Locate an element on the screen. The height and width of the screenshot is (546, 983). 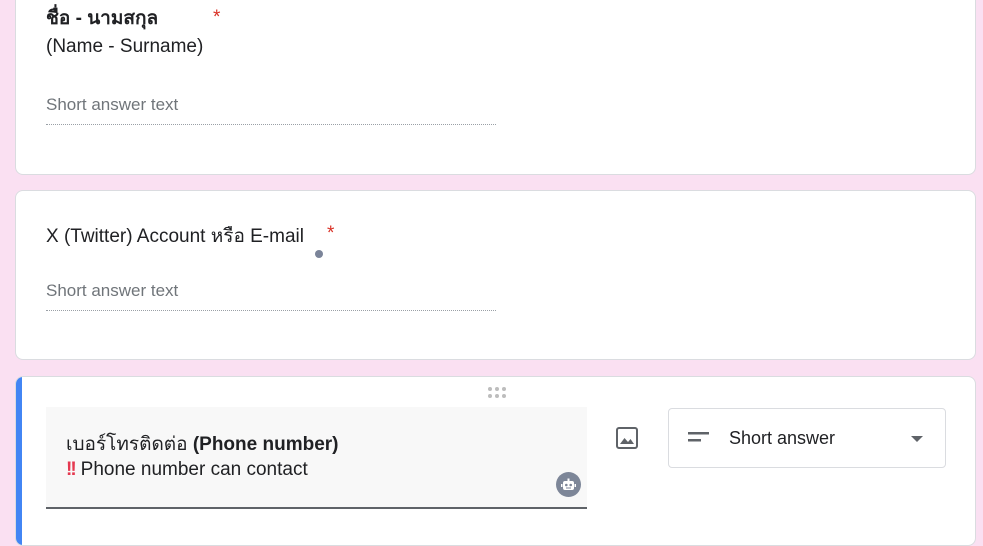
question-title-thai: เบอร์โทรติดต่อ is located at coordinates (129, 444).